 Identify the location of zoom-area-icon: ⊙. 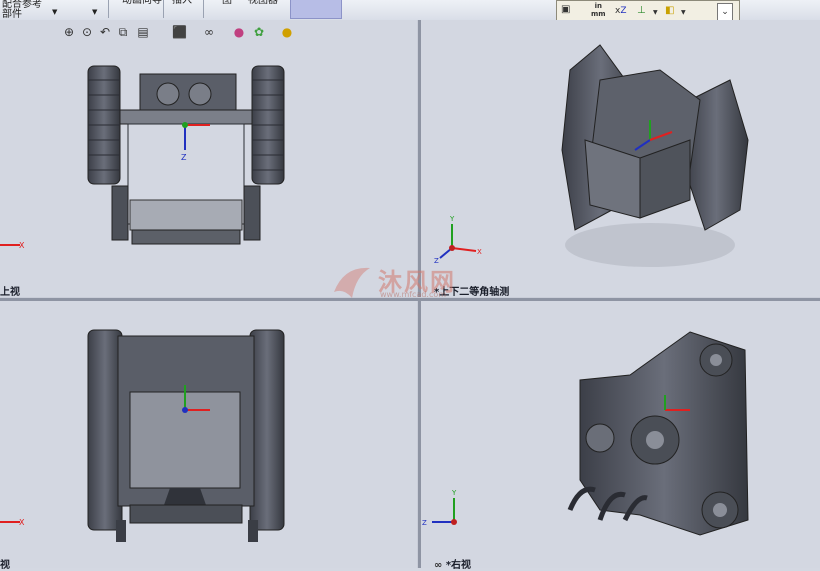
(87, 32).